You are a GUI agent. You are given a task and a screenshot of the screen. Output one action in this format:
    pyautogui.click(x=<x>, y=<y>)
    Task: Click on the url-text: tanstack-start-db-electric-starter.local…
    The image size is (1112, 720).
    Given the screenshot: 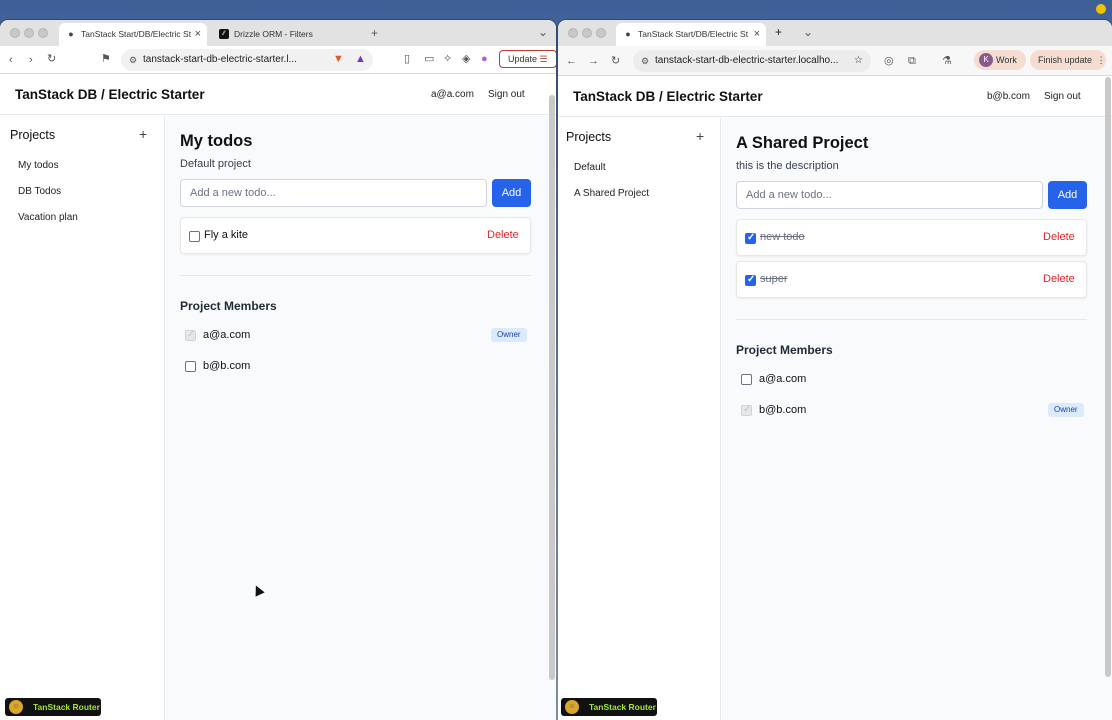 What is the action you would take?
    pyautogui.click(x=747, y=60)
    